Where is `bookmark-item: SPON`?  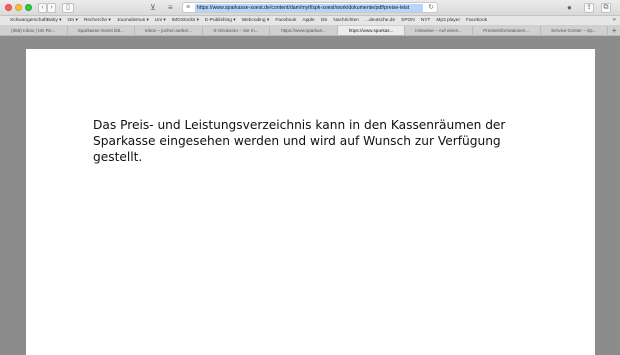
bookmark-item: SPON is located at coordinates (408, 20).